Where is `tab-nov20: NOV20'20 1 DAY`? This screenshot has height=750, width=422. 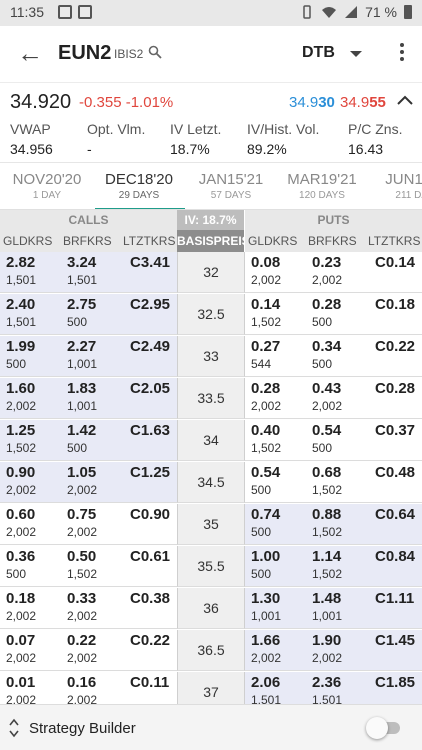
tab-nov20: NOV20'20 1 DAY is located at coordinates (47, 186).